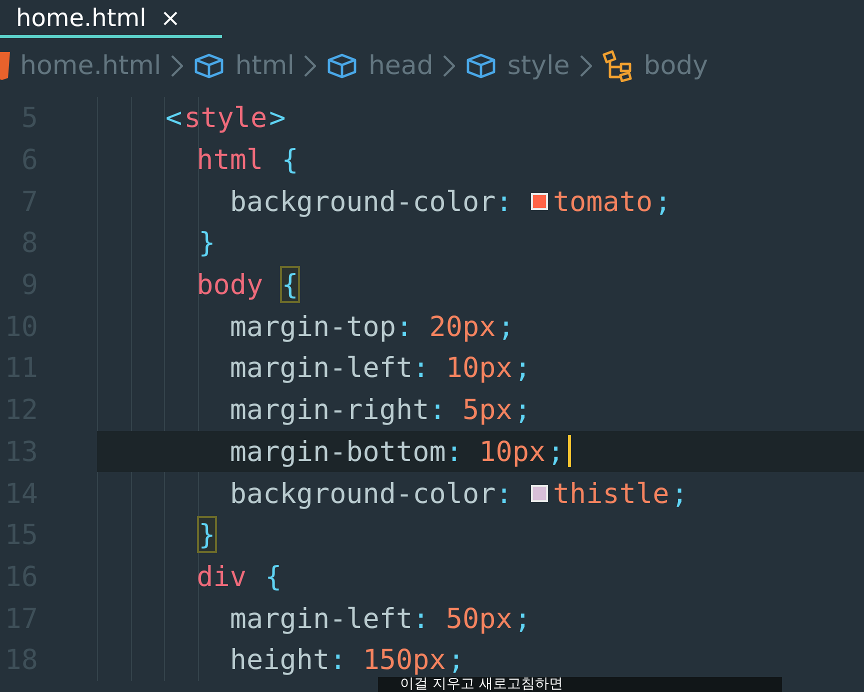 The height and width of the screenshot is (692, 864). What do you see at coordinates (243, 66) in the screenshot?
I see `breadcrumb-item: html` at bounding box center [243, 66].